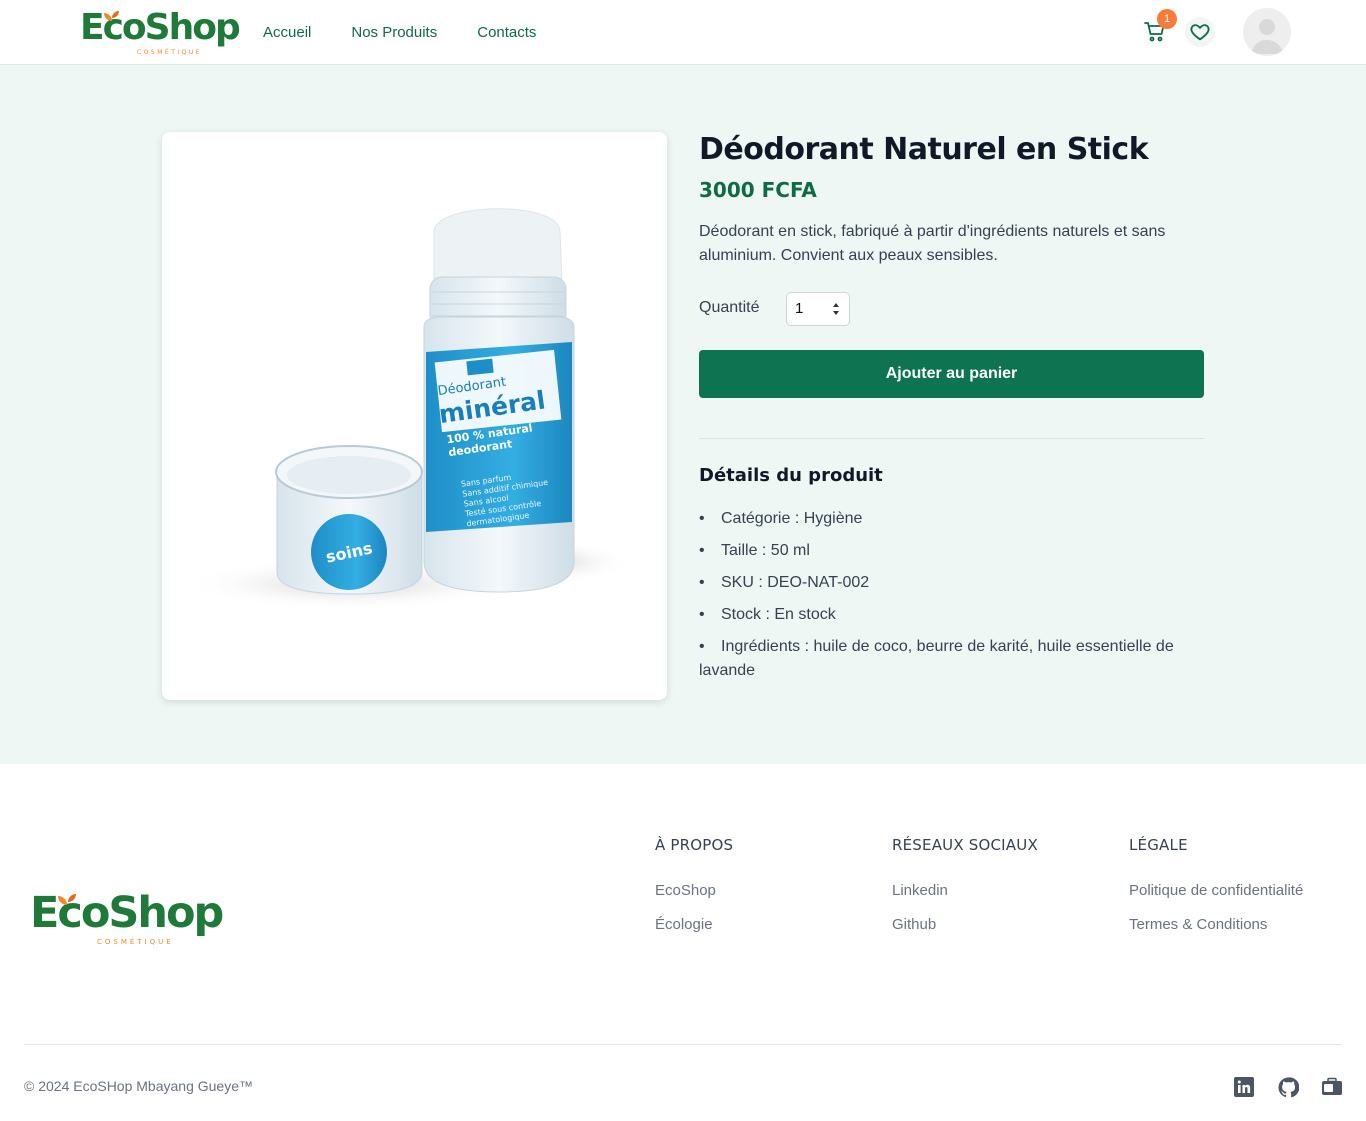  Describe the element at coordinates (729, 307) in the screenshot. I see `quantity-label: Quantité` at that location.